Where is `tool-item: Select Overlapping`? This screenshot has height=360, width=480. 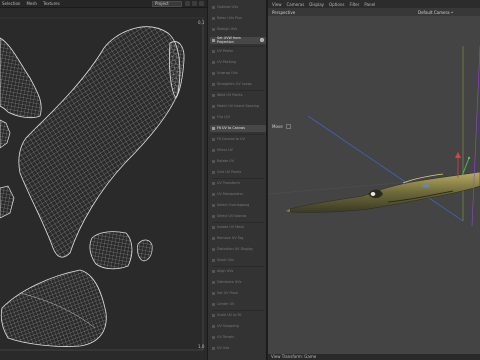
tool-item: Select Overlapping is located at coordinates (238, 205).